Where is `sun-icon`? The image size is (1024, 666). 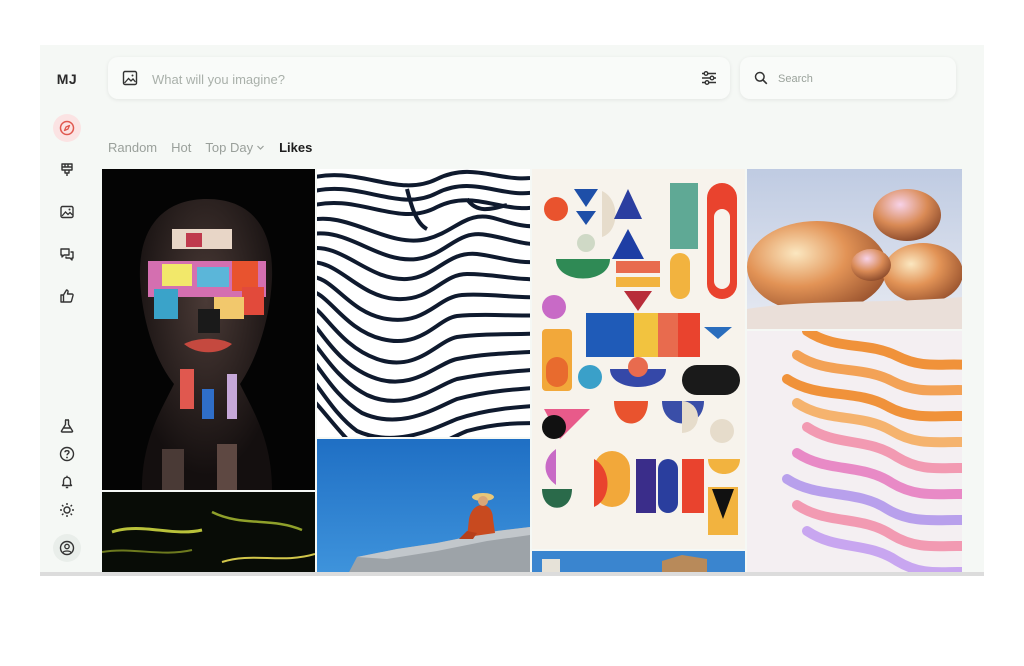
sun-icon is located at coordinates (67, 510).